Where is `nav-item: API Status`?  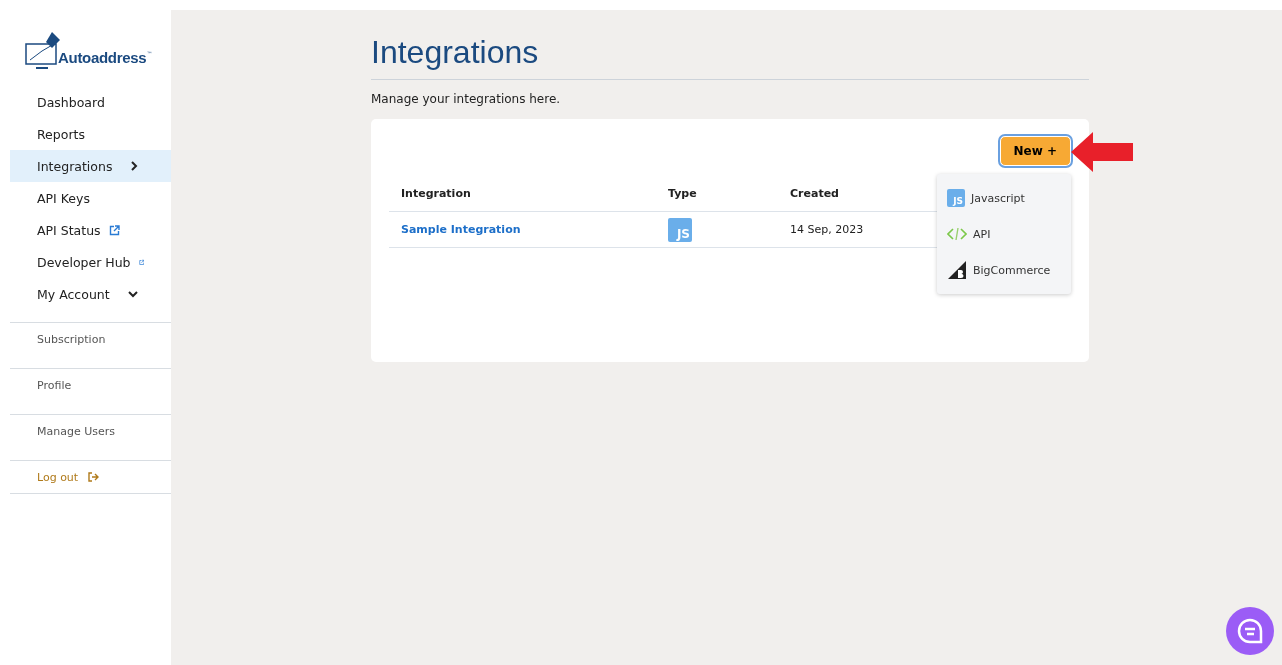 nav-item: API Status is located at coordinates (90, 230).